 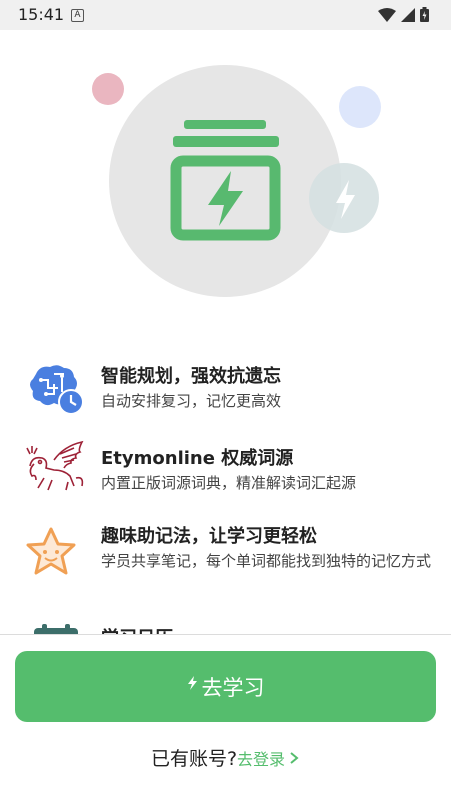 I want to click on feature-item-etymonline: Etymonline 权威词源 内置正版词源词典，精准解读词汇起源, so click(x=229, y=472).